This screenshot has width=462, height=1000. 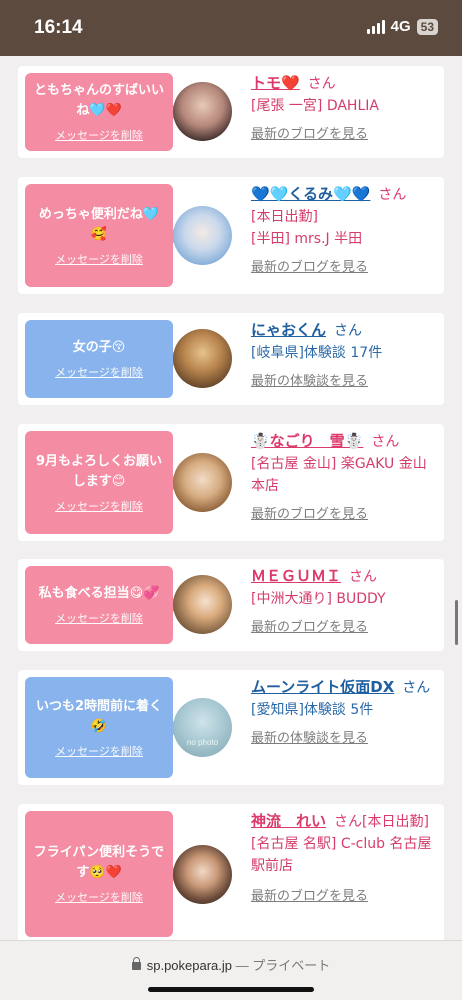 What do you see at coordinates (456, 622) in the screenshot?
I see `scrollbar` at bounding box center [456, 622].